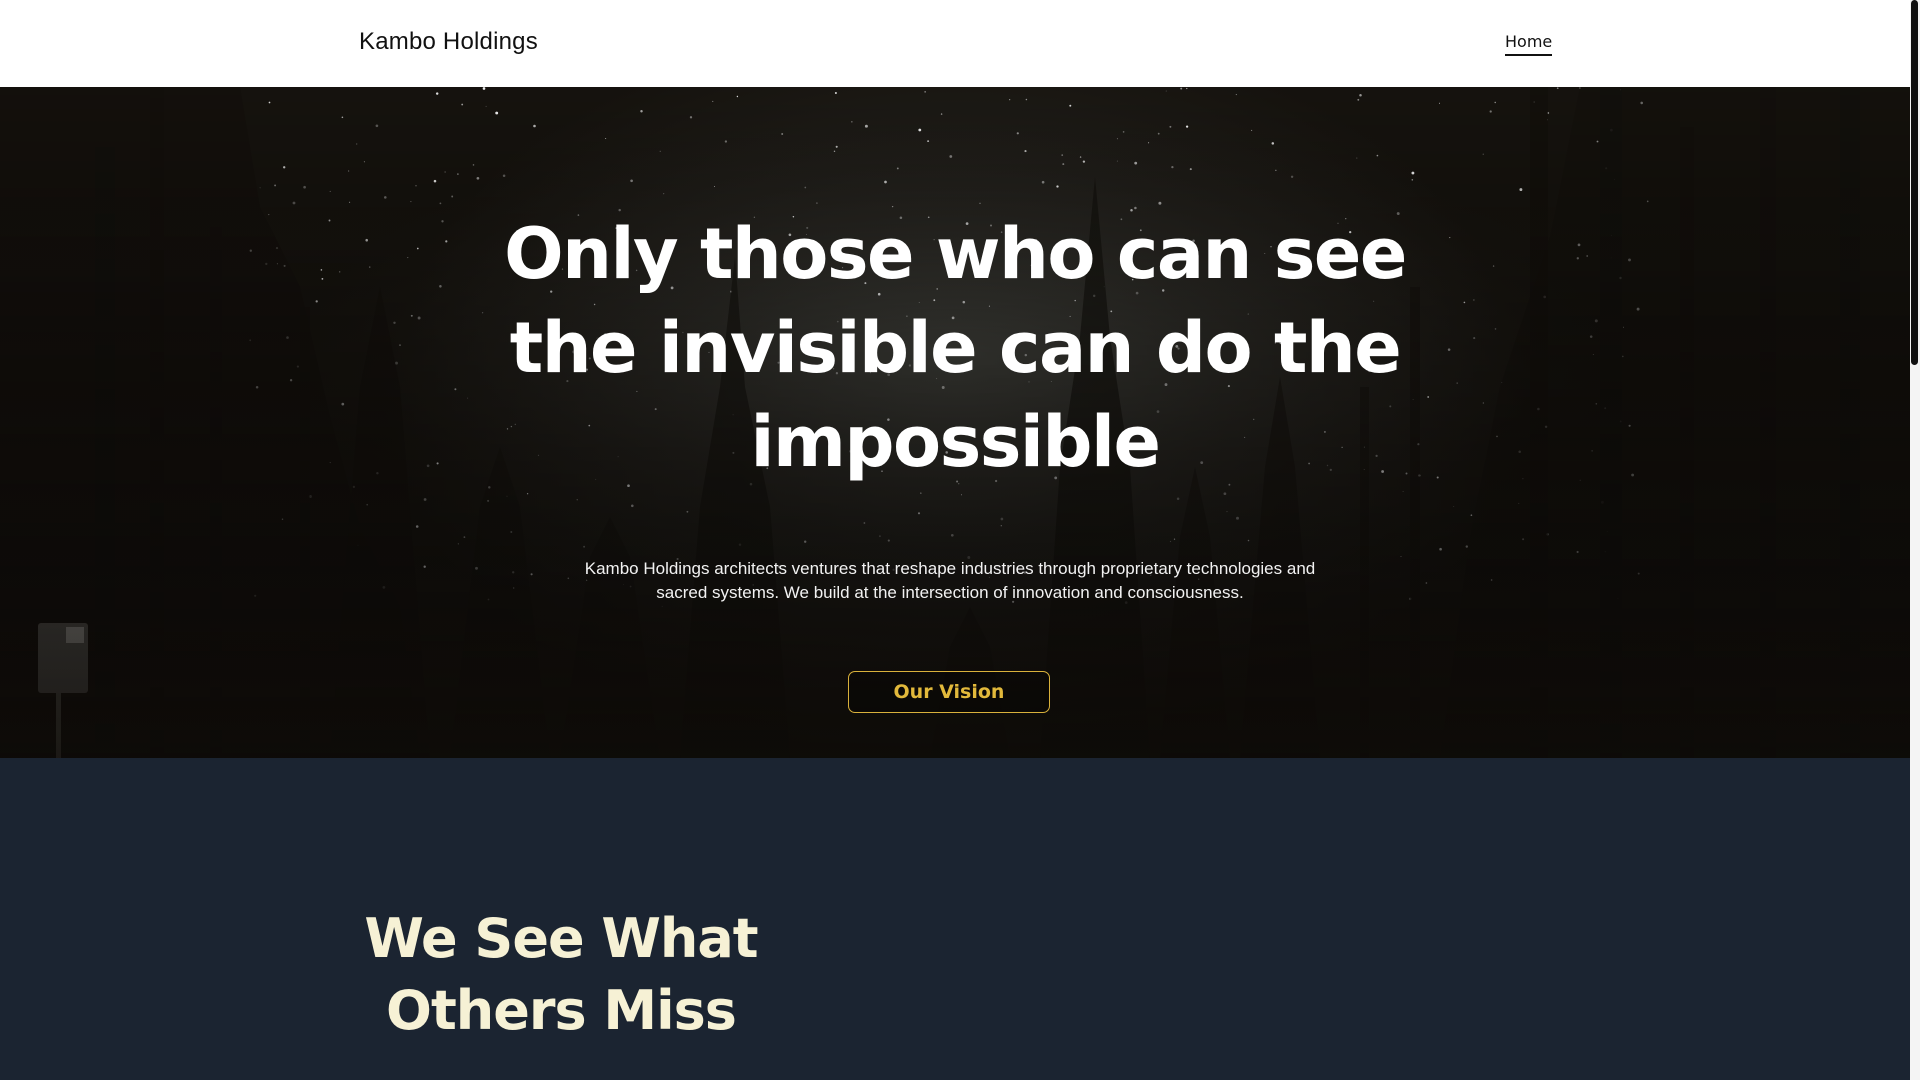 Image resolution: width=1920 pixels, height=1080 pixels. I want to click on nav-link-home: Home, so click(1529, 44).